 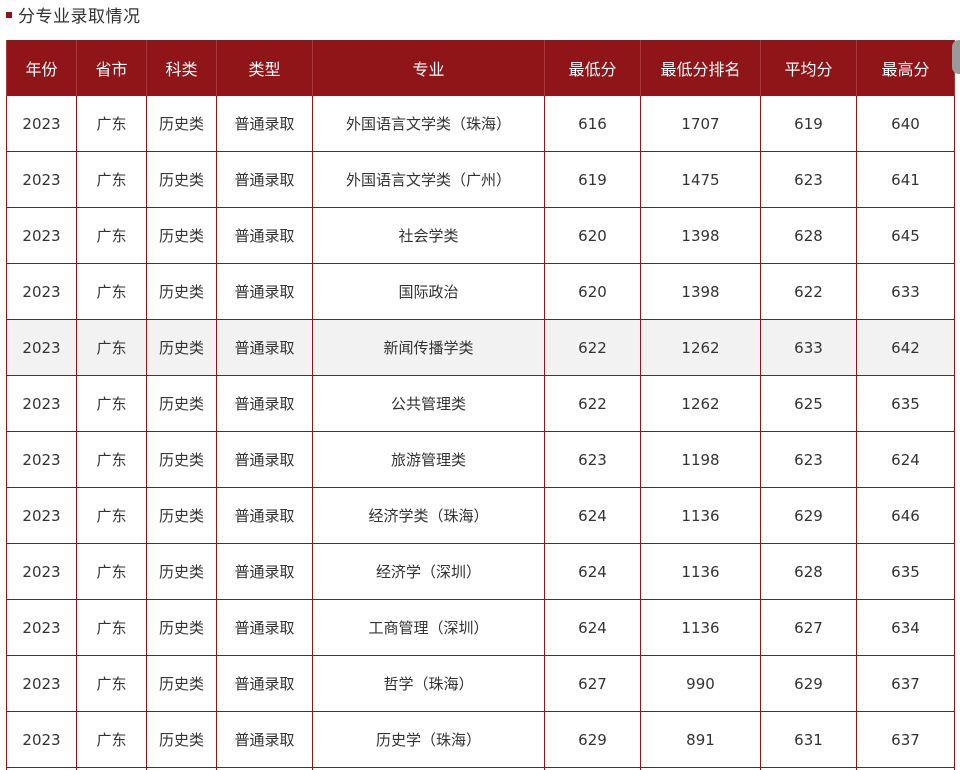 What do you see at coordinates (905, 347) in the screenshot?
I see `cell-max-score: 642` at bounding box center [905, 347].